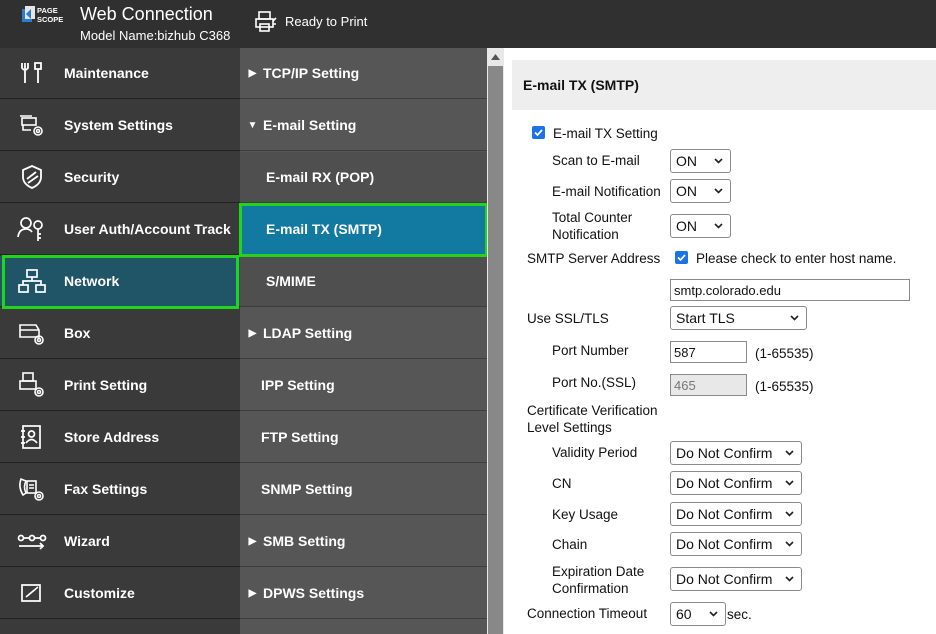 This screenshot has width=936, height=634. Describe the element at coordinates (252, 125) in the screenshot. I see `collapse-arrow-icon: ▼` at that location.